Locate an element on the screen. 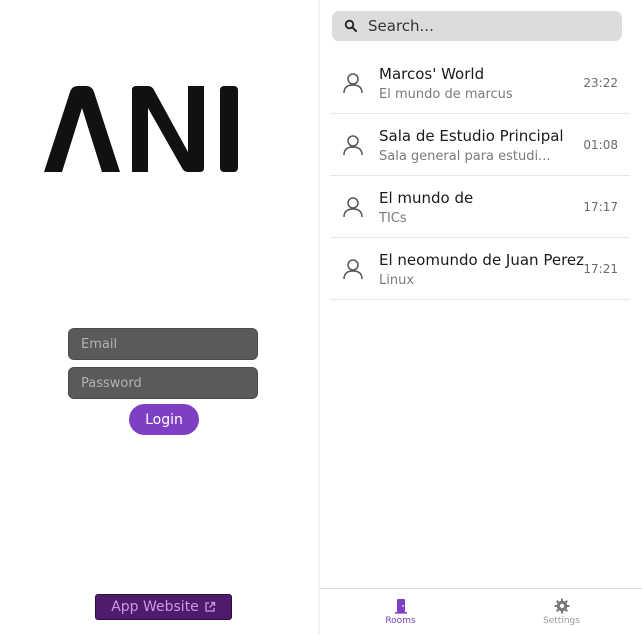  tab-rooms: Rooms is located at coordinates (400, 612).